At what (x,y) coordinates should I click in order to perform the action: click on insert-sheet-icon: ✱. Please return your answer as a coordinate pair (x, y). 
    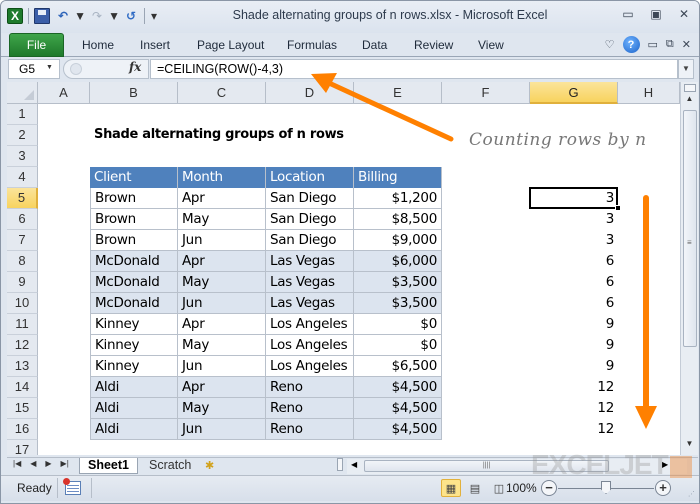
    Looking at the image, I should click on (214, 465).